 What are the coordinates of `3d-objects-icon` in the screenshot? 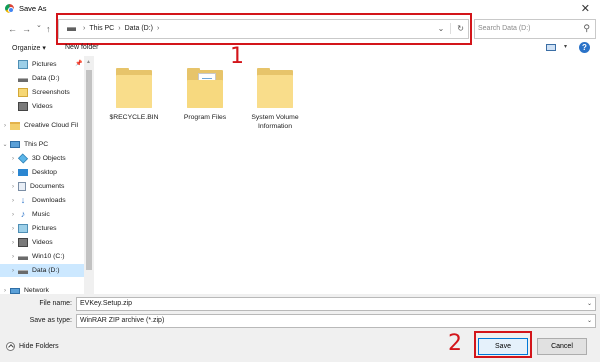 It's located at (23, 158).